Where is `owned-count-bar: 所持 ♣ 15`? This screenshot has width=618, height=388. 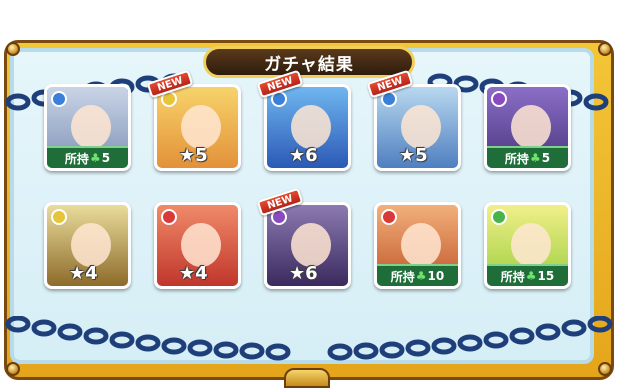
owned-count-bar: 所持 ♣ 15 is located at coordinates (527, 275).